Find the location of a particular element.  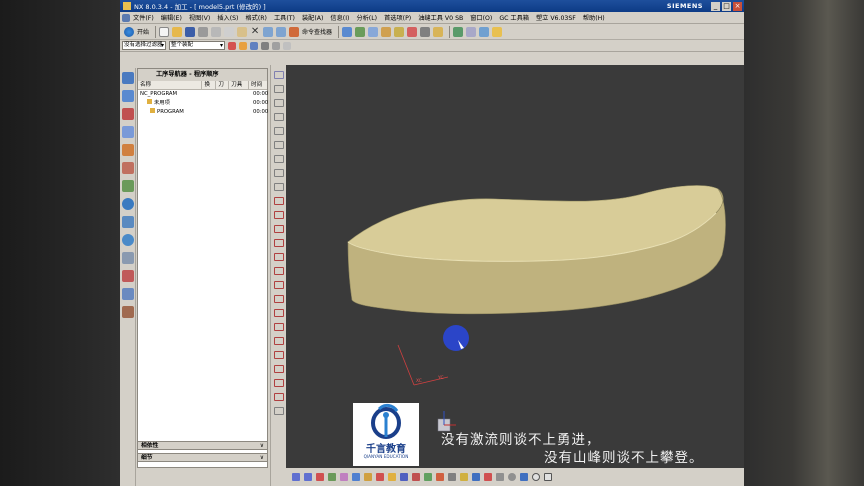

line-icon is located at coordinates (279, 243).